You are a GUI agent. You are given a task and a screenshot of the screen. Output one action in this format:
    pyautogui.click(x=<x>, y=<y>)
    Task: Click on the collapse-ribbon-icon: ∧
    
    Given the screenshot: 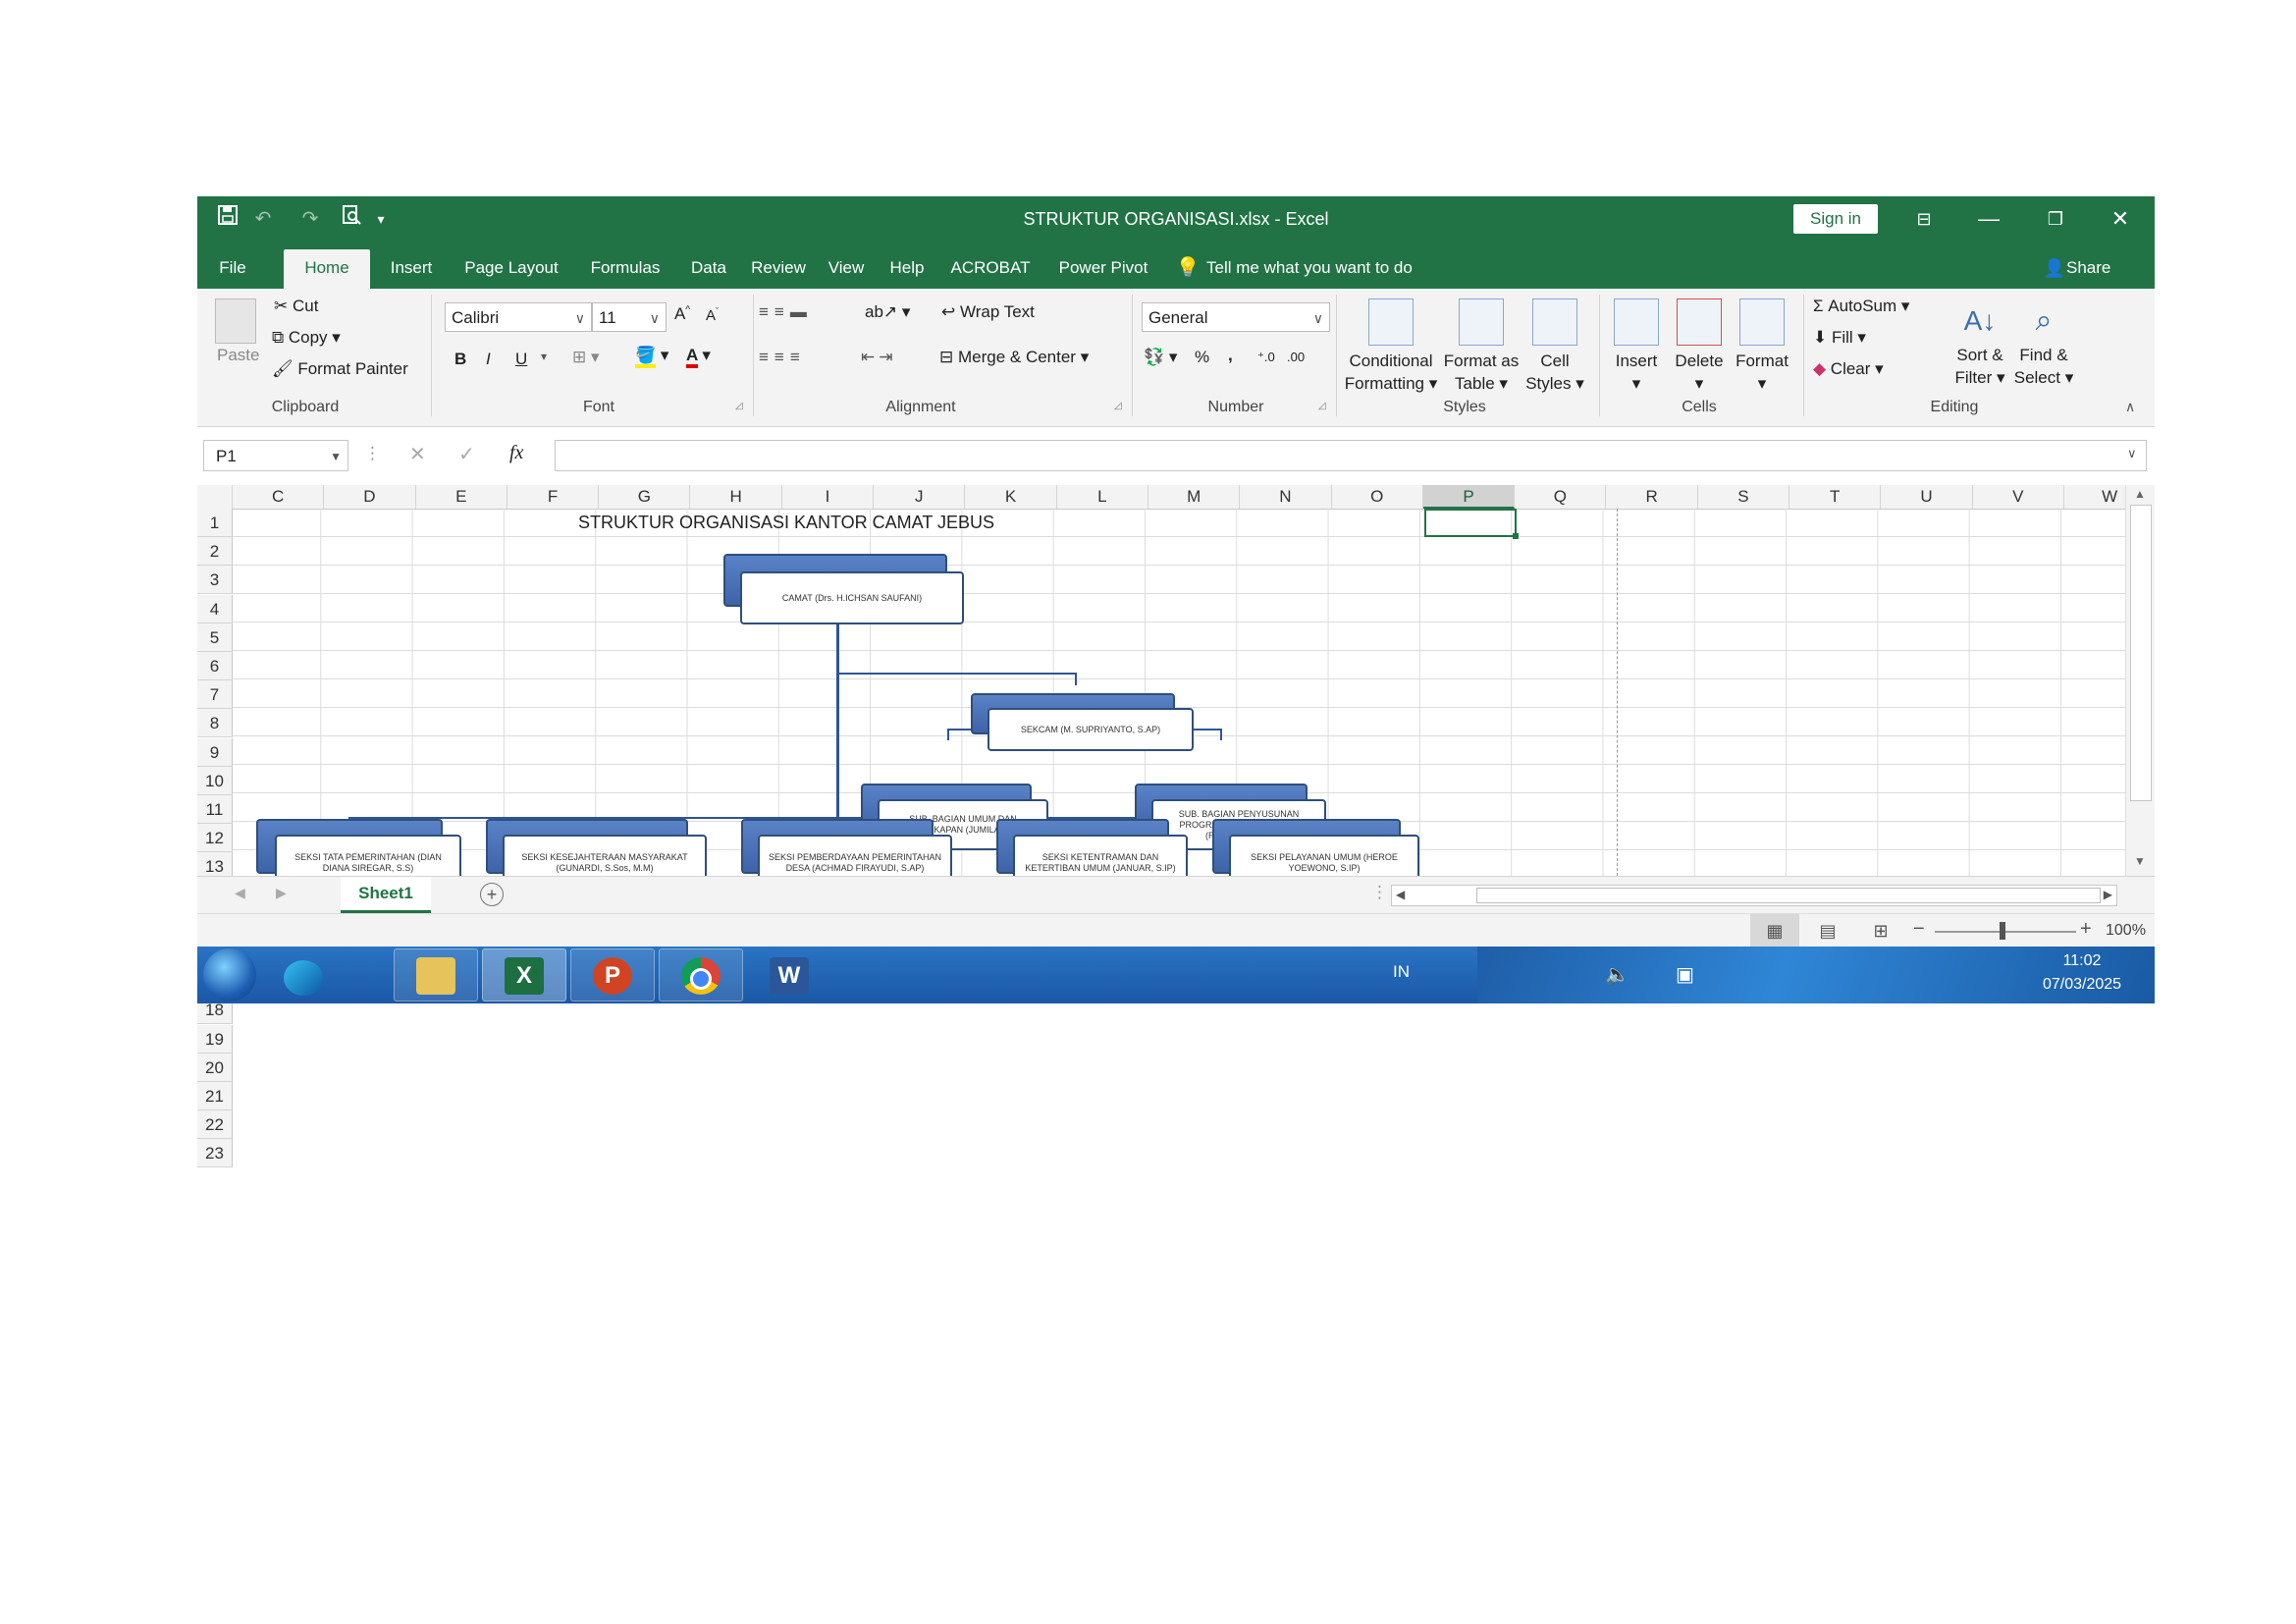 What is the action you would take?
    pyautogui.click(x=2130, y=407)
    